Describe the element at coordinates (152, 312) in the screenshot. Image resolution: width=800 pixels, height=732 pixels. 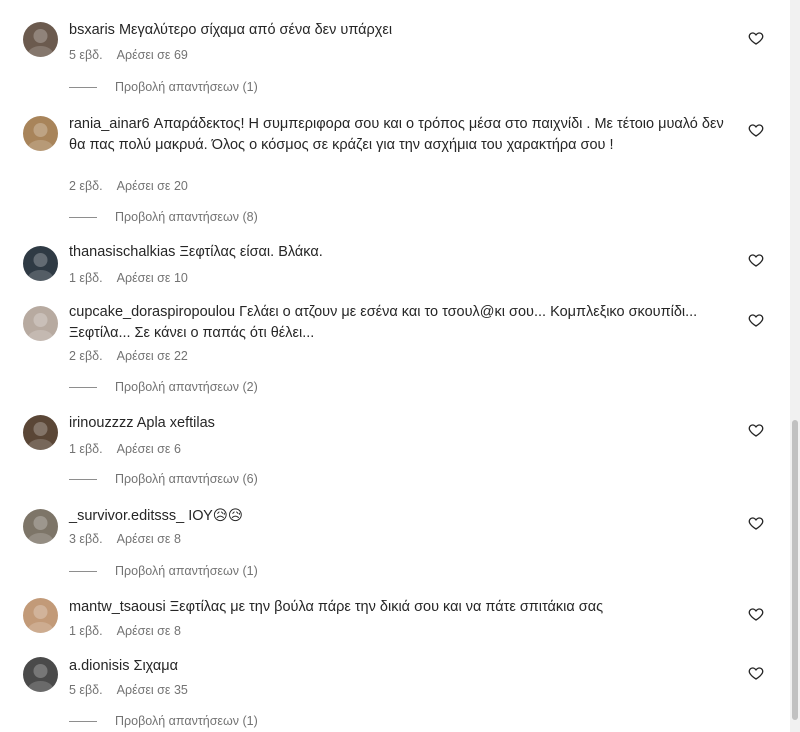
I see `comment-username: cupcake_doraspiropoulou` at that location.